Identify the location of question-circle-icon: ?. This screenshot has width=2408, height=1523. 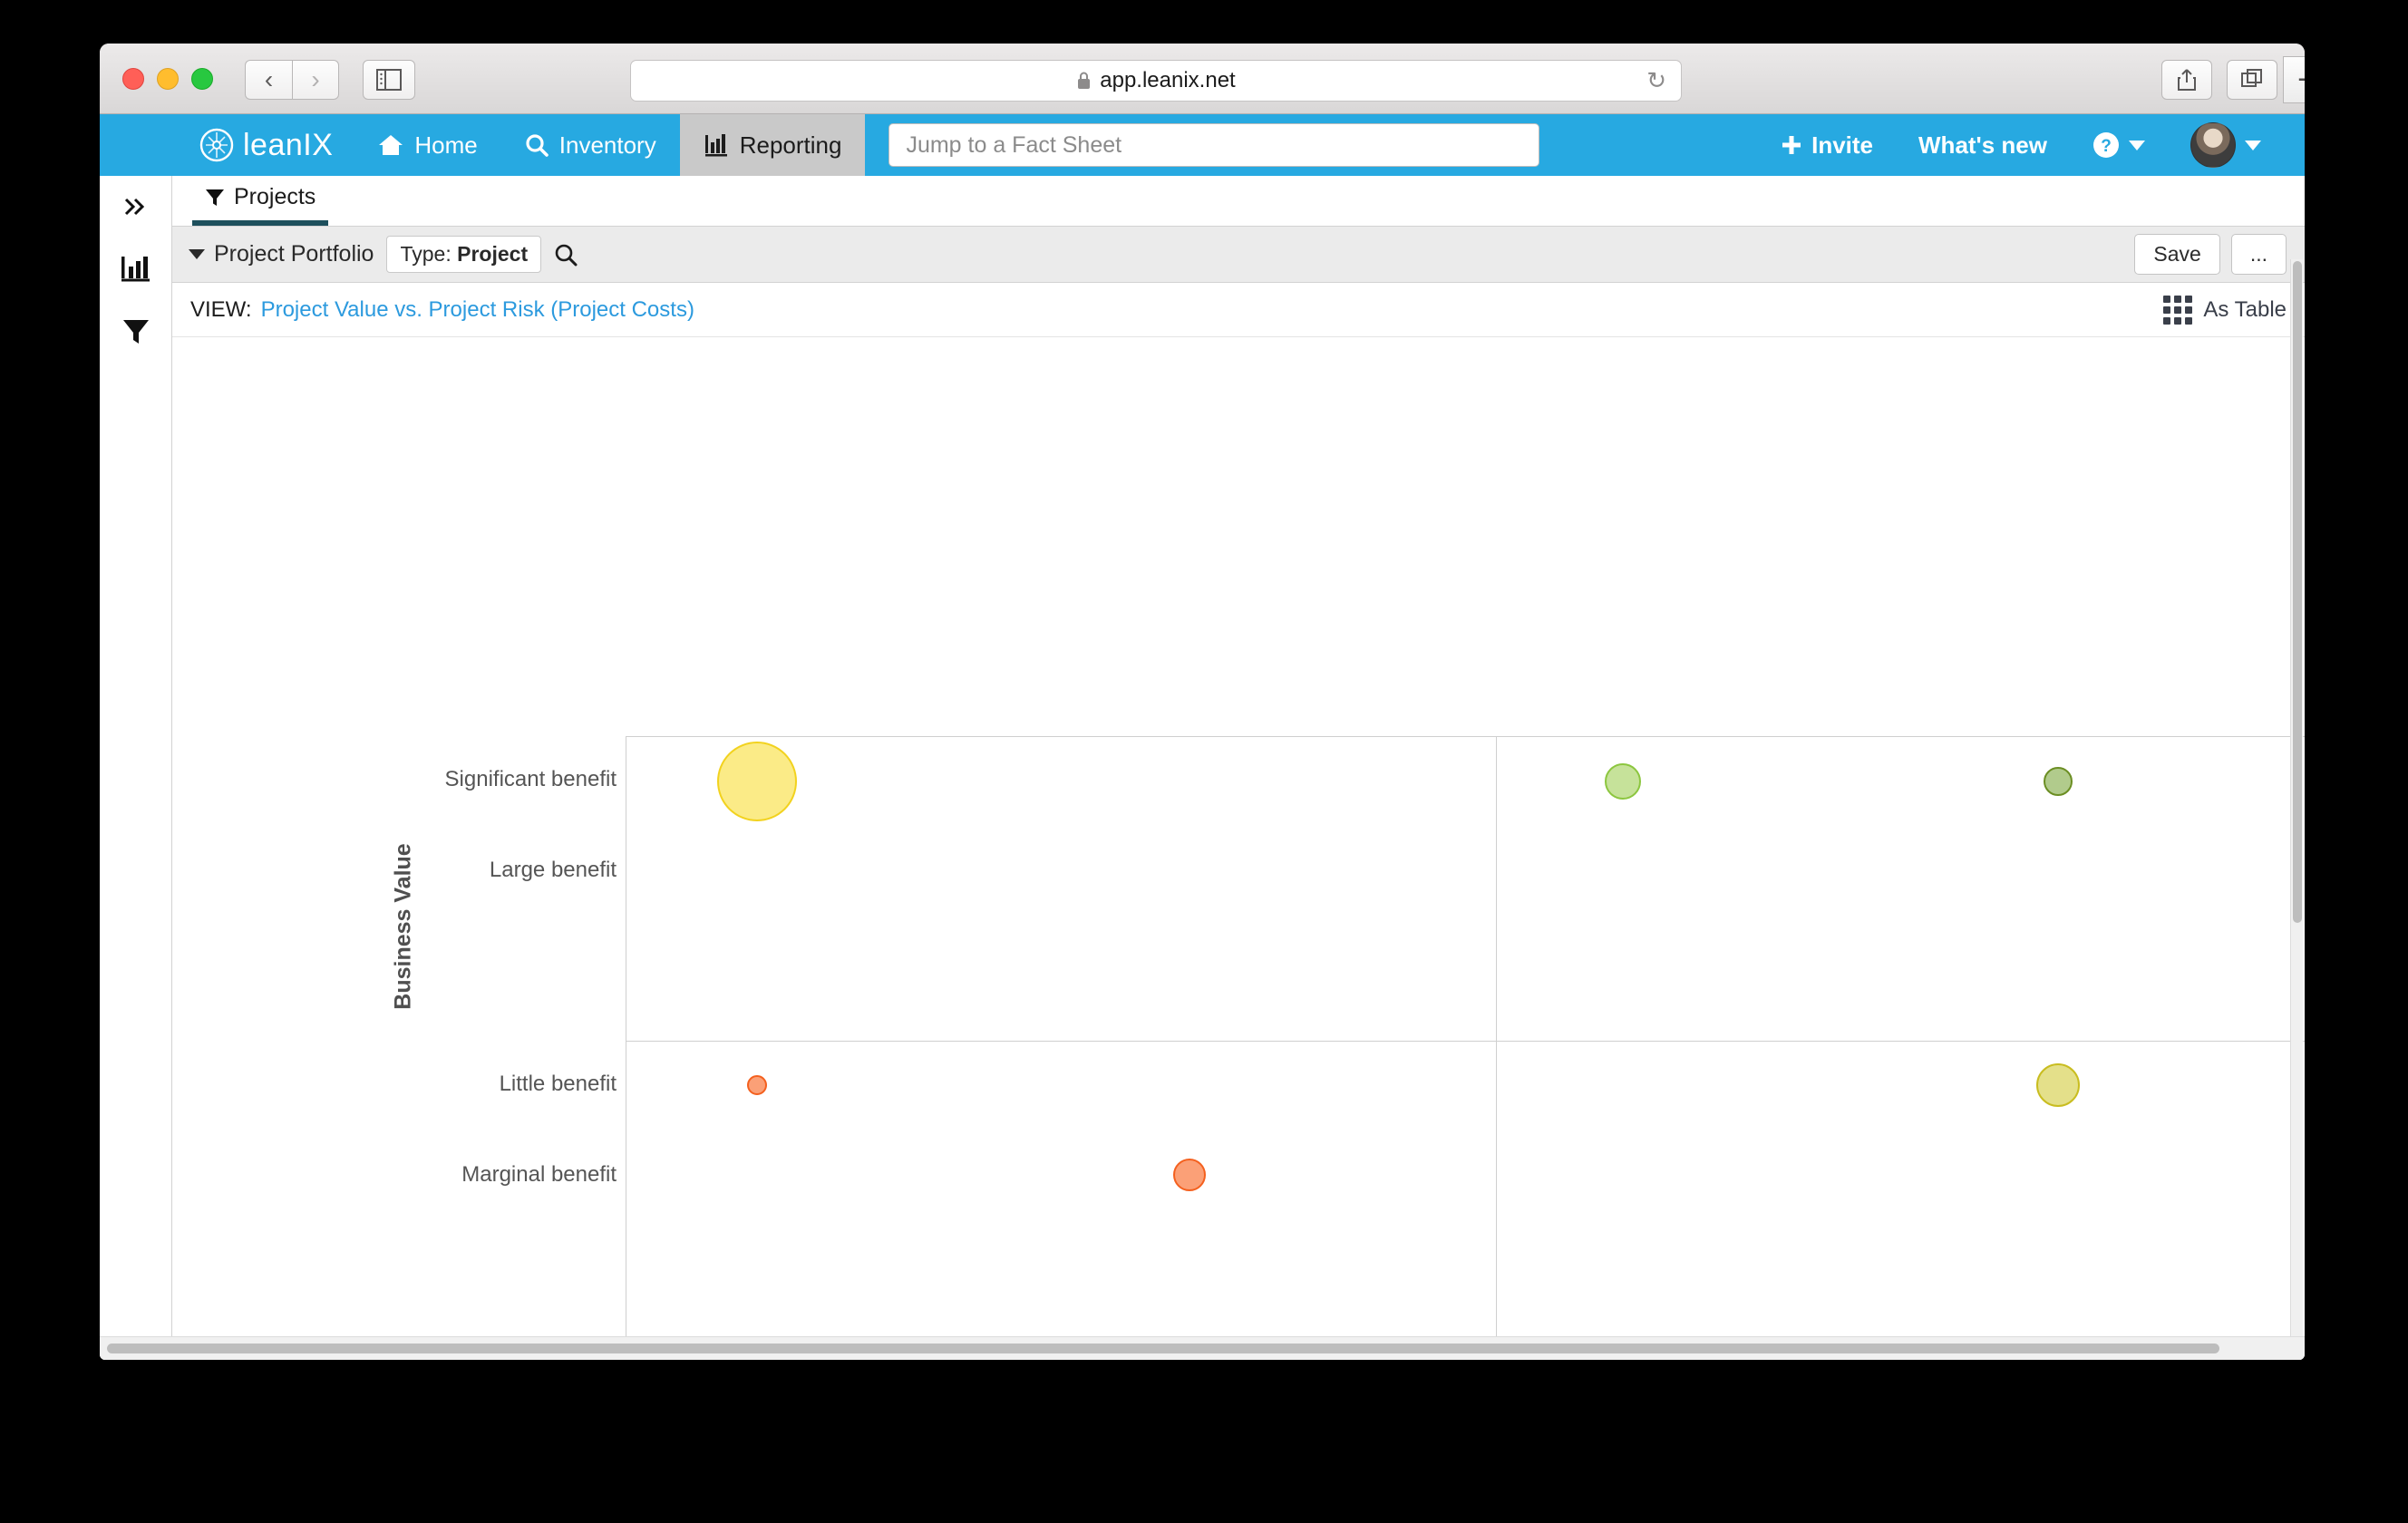
(2106, 145).